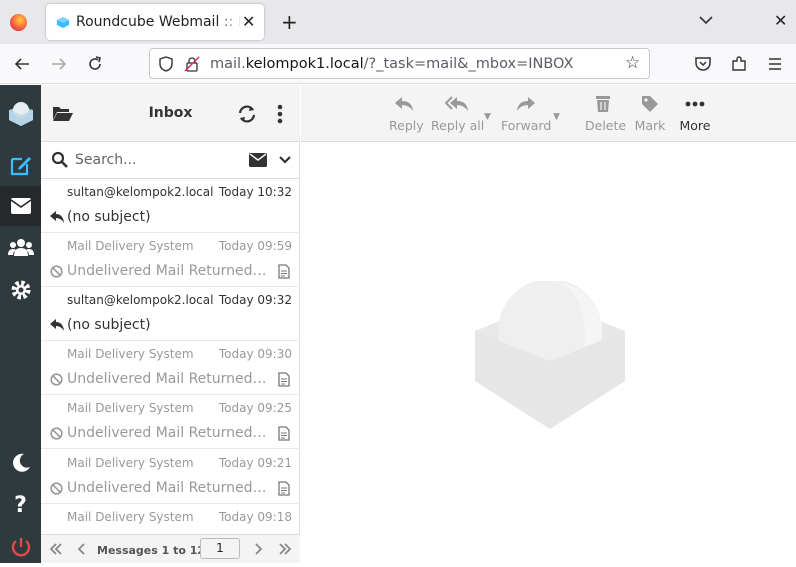  I want to click on trash-icon, so click(603, 104).